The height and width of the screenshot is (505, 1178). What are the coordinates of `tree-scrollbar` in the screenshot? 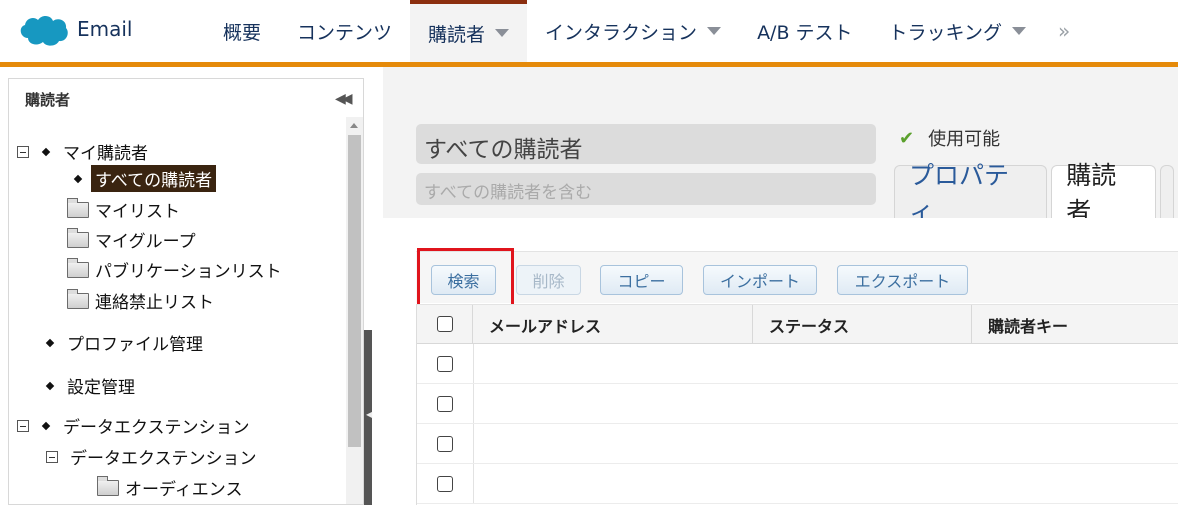 It's located at (354, 310).